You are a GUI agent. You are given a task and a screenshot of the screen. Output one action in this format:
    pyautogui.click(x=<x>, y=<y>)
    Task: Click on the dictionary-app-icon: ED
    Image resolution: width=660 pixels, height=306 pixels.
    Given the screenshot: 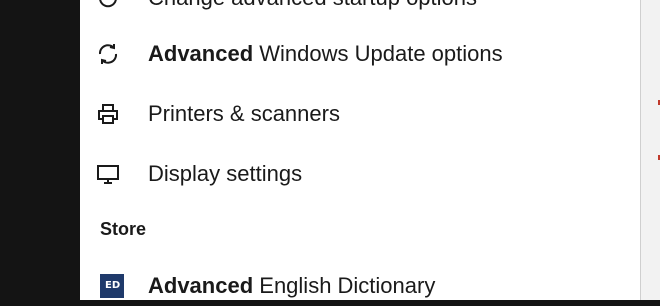 What is the action you would take?
    pyautogui.click(x=112, y=286)
    